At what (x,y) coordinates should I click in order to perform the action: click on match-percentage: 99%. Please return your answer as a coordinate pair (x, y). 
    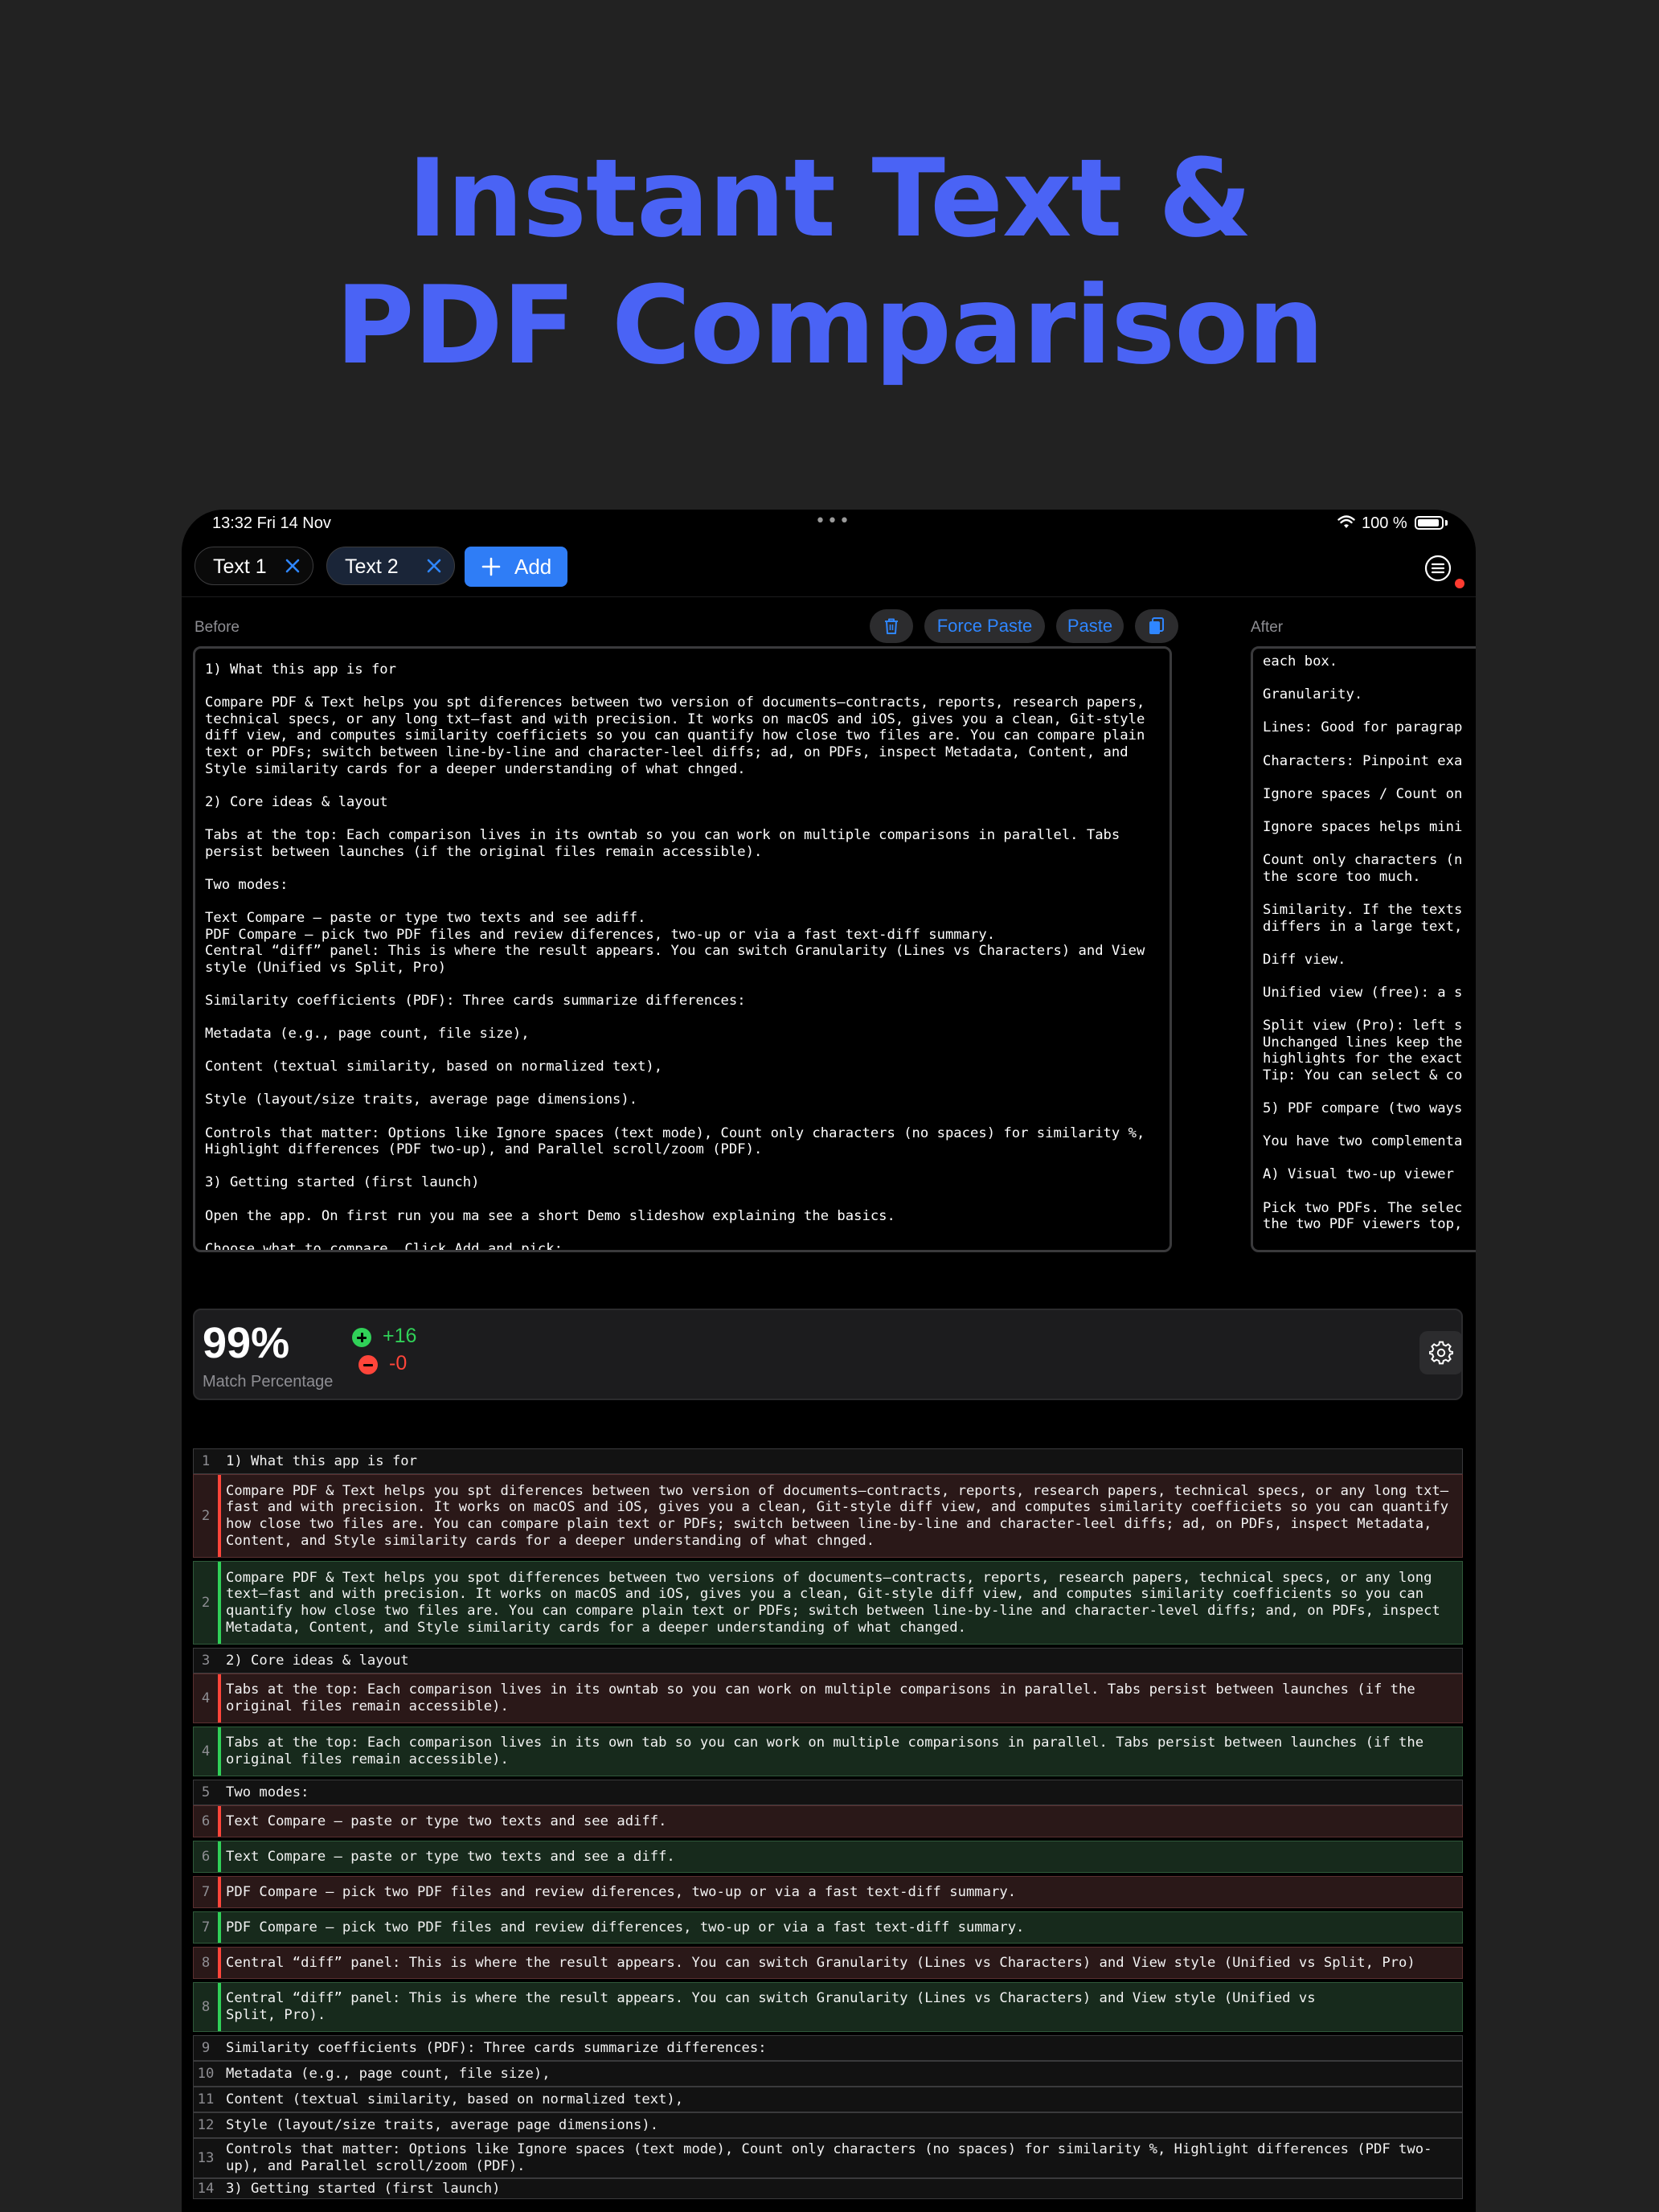
    Looking at the image, I should click on (246, 1343).